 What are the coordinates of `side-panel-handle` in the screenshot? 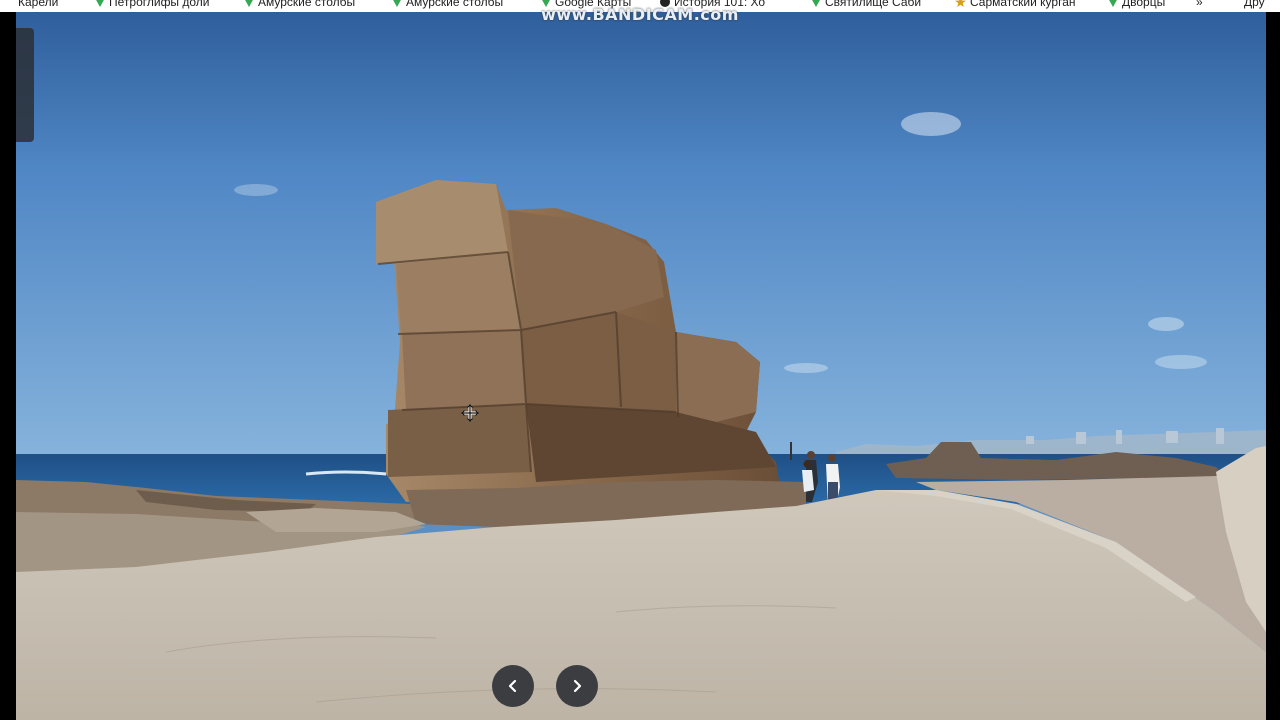 It's located at (25, 85).